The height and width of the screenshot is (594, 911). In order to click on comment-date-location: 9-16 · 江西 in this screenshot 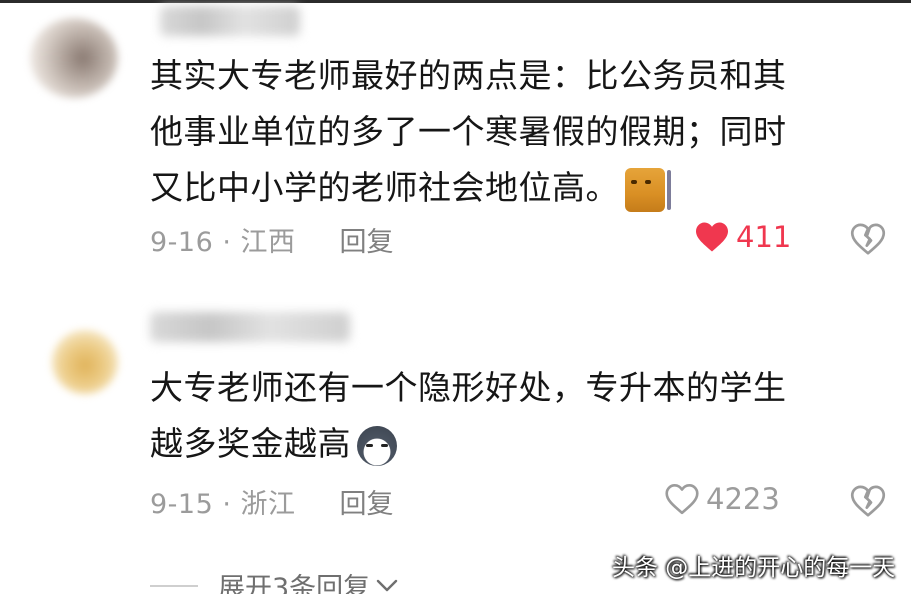, I will do `click(223, 242)`.